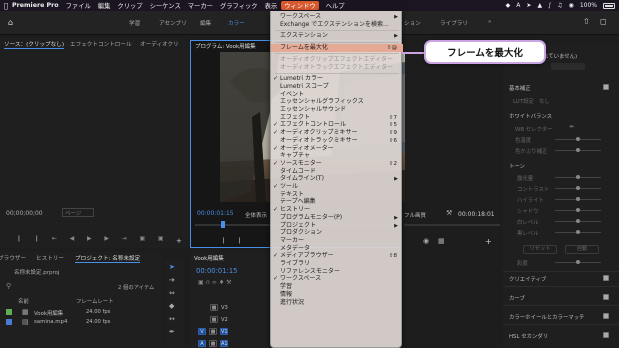 The width and height of the screenshot is (619, 348). What do you see at coordinates (578, 177) in the screenshot?
I see `exposure-knob` at bounding box center [578, 177].